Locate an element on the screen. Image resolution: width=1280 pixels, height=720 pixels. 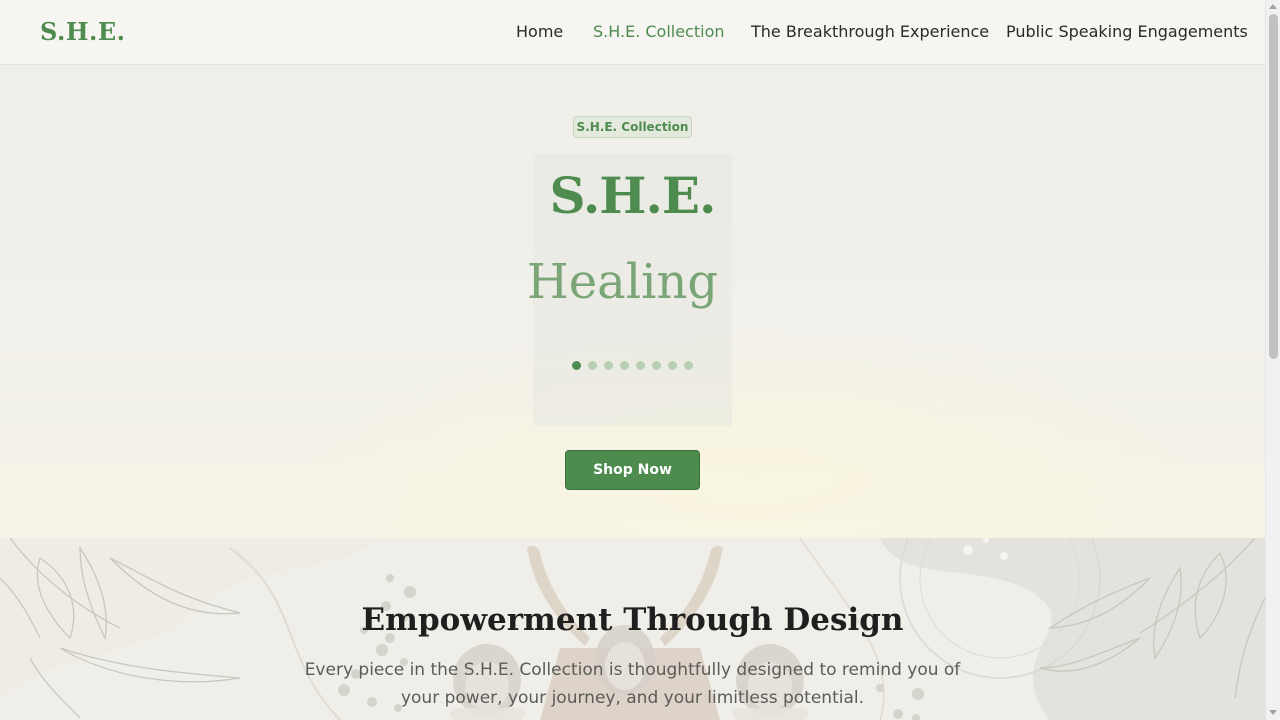
shop-now-button: Shop Now is located at coordinates (632, 470).